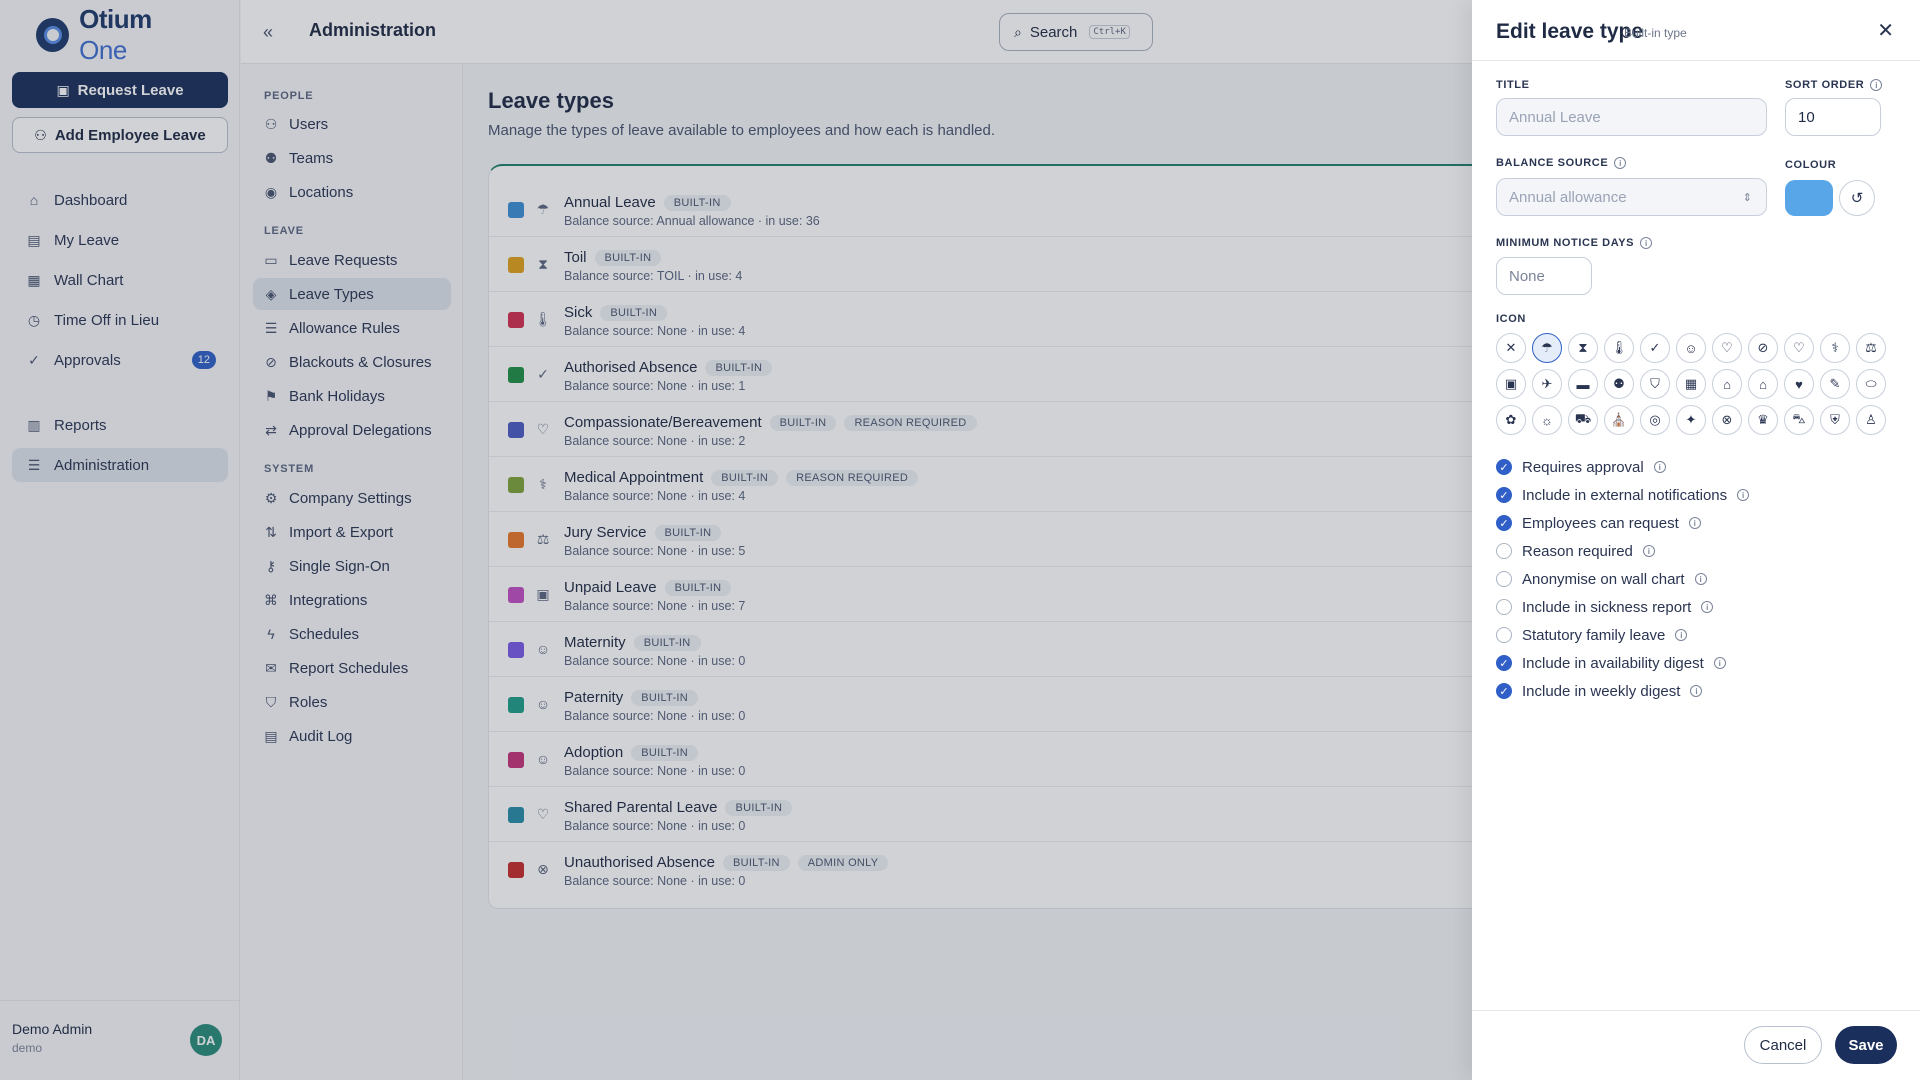 Image resolution: width=1920 pixels, height=1080 pixels. What do you see at coordinates (1783, 1045) in the screenshot?
I see `cancel-button: Cancel` at bounding box center [1783, 1045].